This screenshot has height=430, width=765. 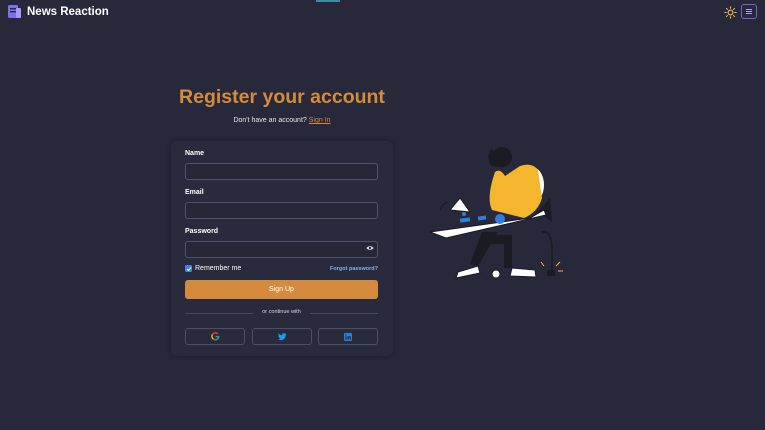 I want to click on twitter-icon, so click(x=282, y=336).